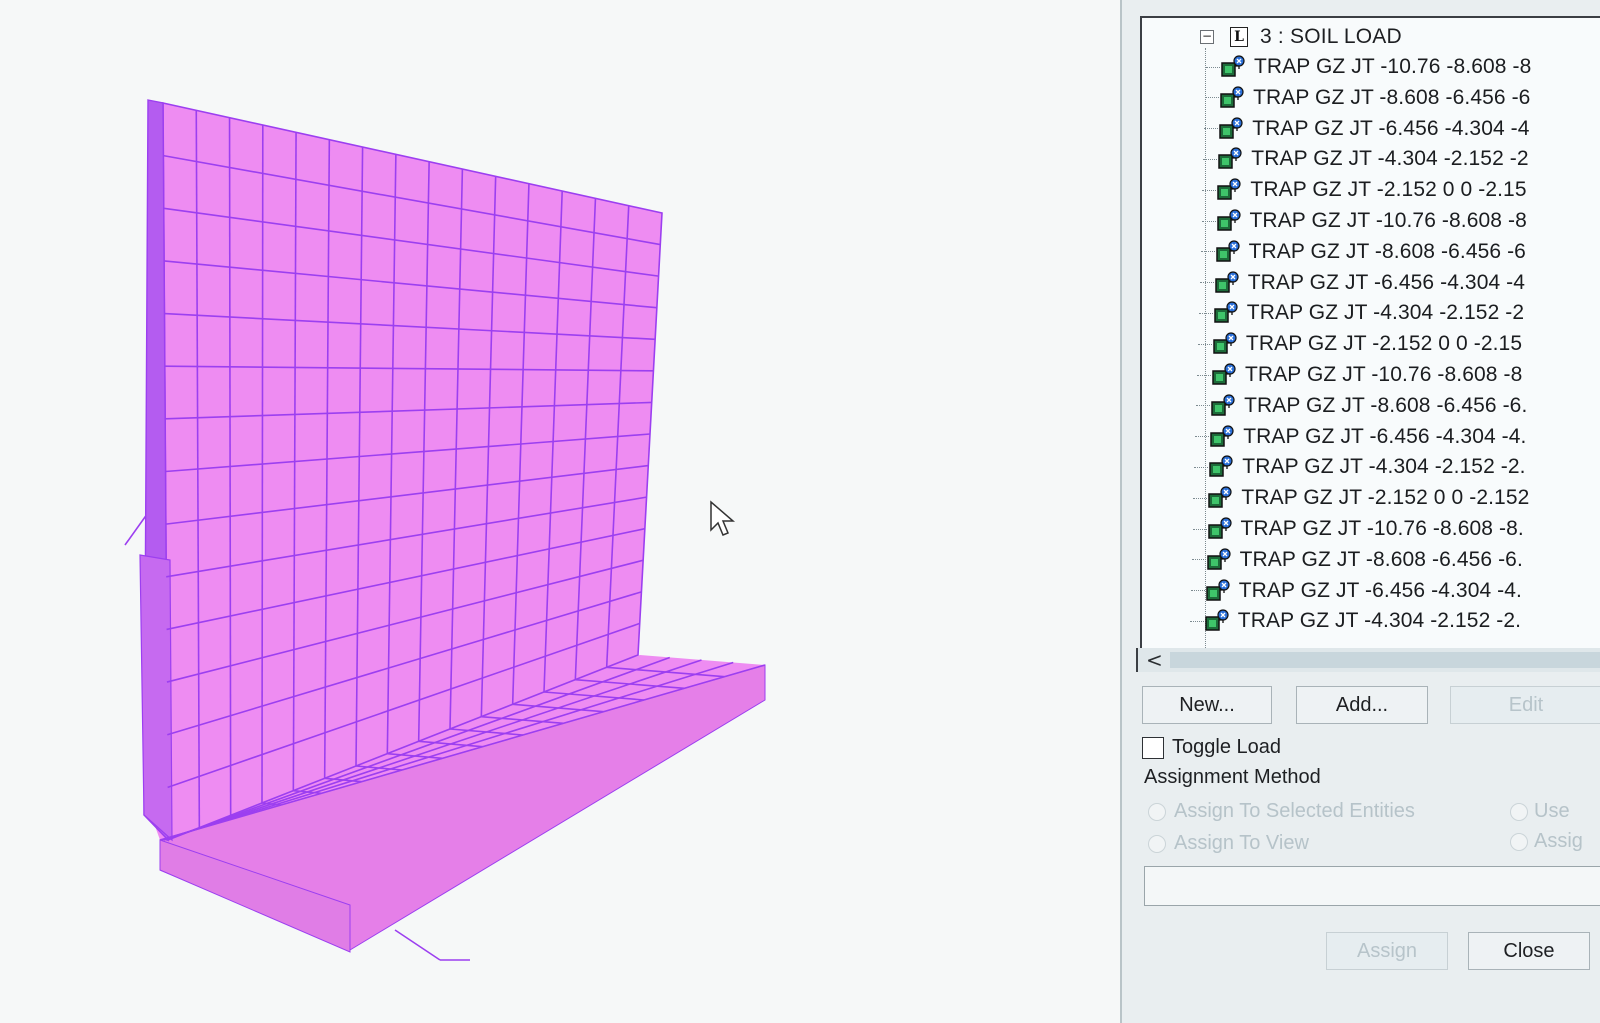 The image size is (1600, 1023). What do you see at coordinates (1519, 811) in the screenshot?
I see `use-radio` at bounding box center [1519, 811].